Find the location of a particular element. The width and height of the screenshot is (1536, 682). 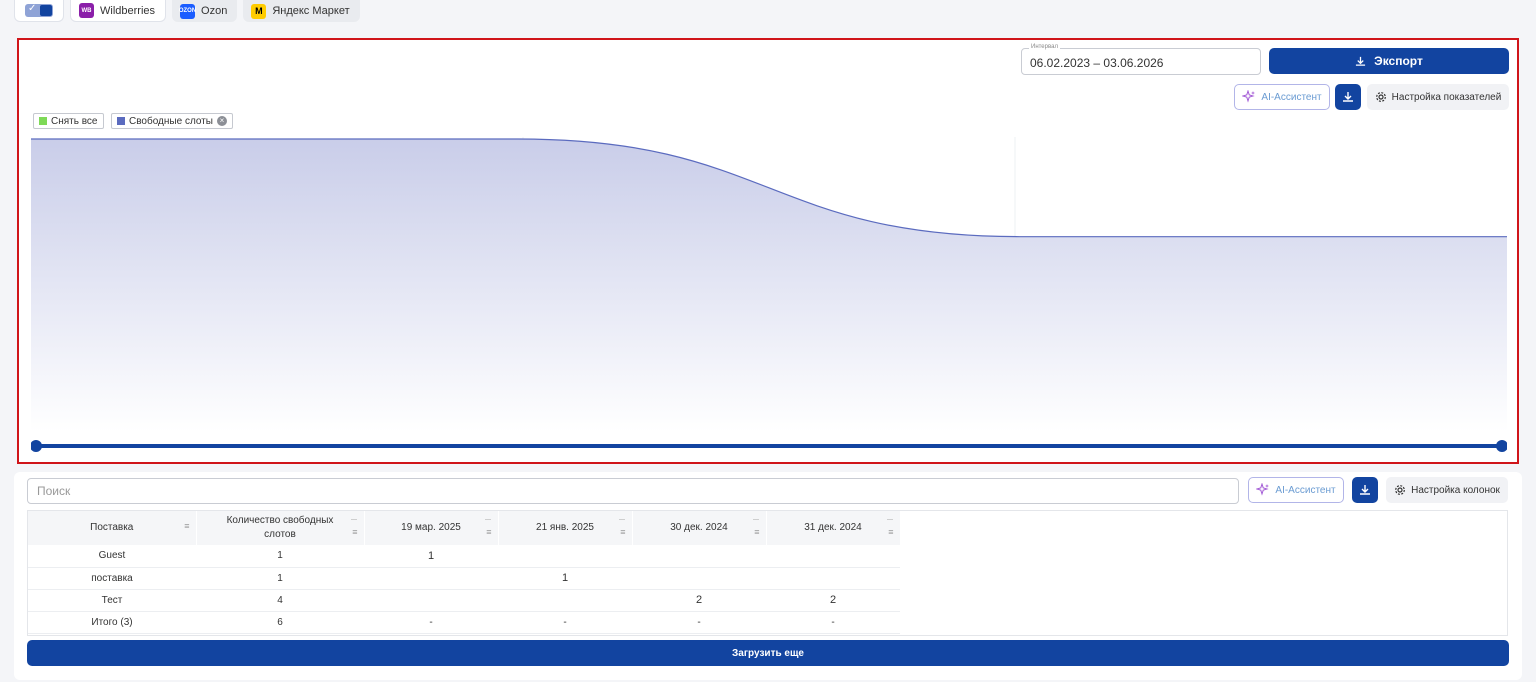

marketplace-tabs: WB Wildberries OZON Ozon M Яндекс Маркет is located at coordinates (187, 11).